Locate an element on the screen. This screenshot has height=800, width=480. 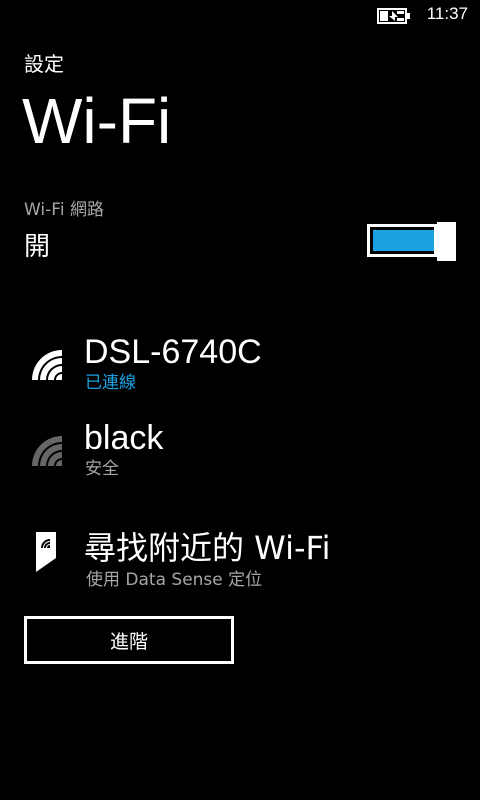
toggle-fill is located at coordinates (403, 240).